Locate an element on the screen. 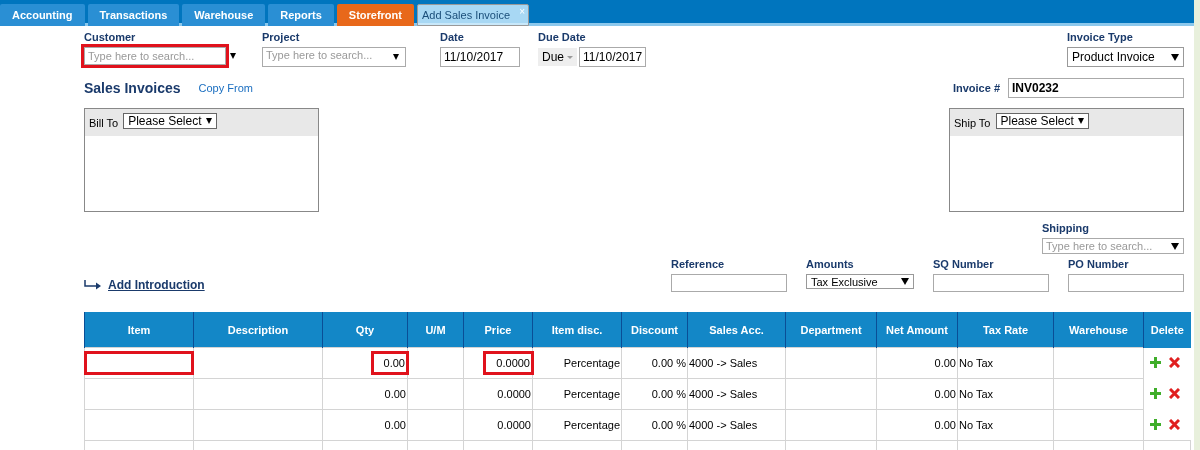  field-label: Shipping is located at coordinates (1066, 228).